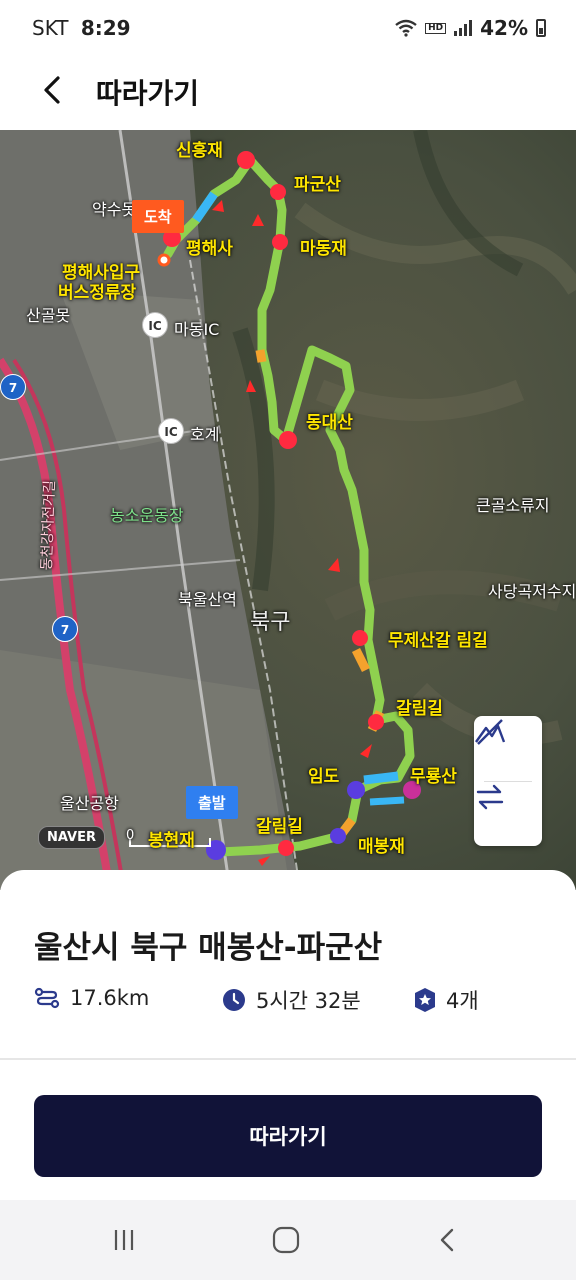  Describe the element at coordinates (381, 847) in the screenshot. I see `waypoint-label-maebongjae: 매봉재` at that location.